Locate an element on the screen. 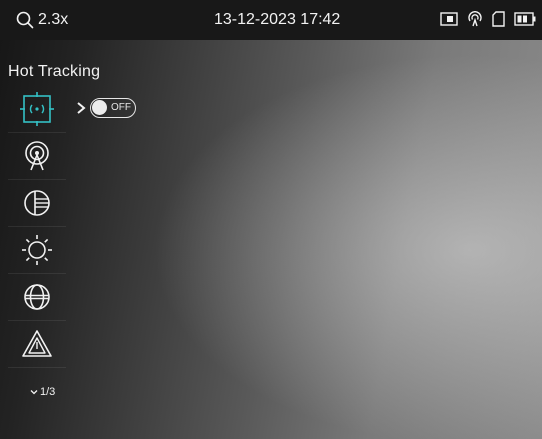 This screenshot has width=542, height=439. zoom-indicator: 2.3x is located at coordinates (42, 20).